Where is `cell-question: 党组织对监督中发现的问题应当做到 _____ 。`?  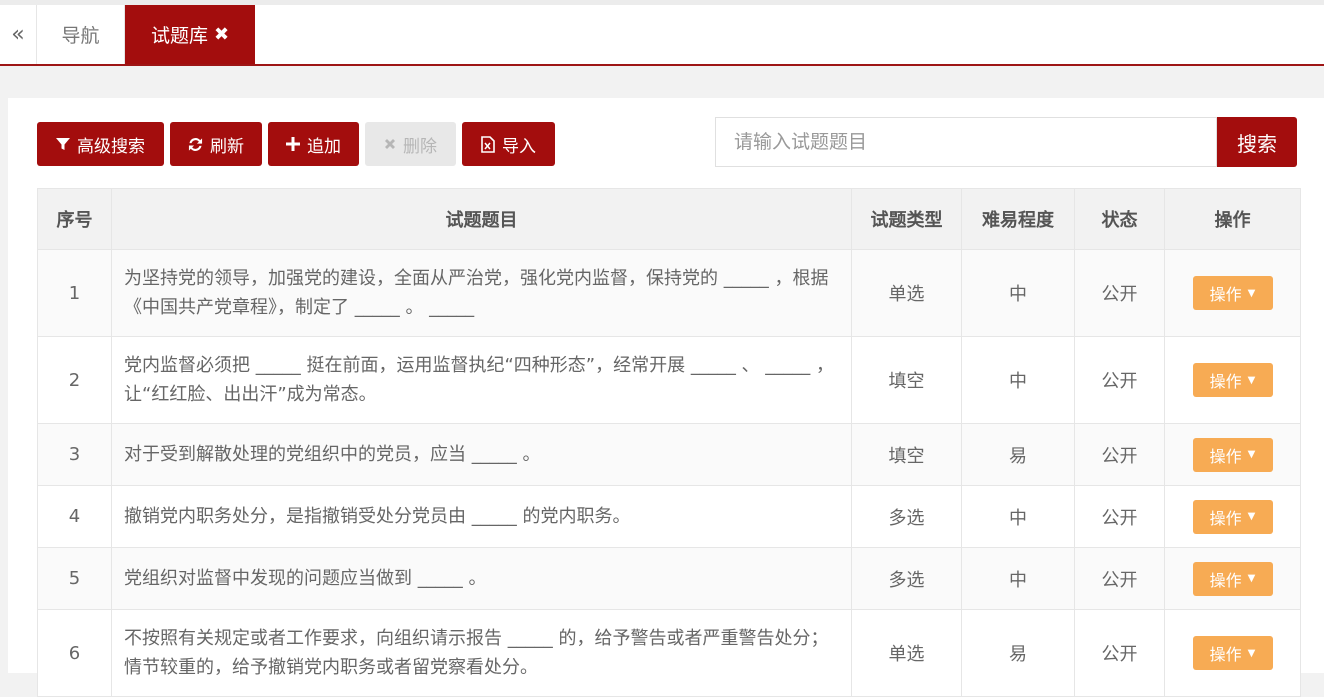 cell-question: 党组织对监督中发现的问题应当做到 _____ 。 is located at coordinates (481, 578).